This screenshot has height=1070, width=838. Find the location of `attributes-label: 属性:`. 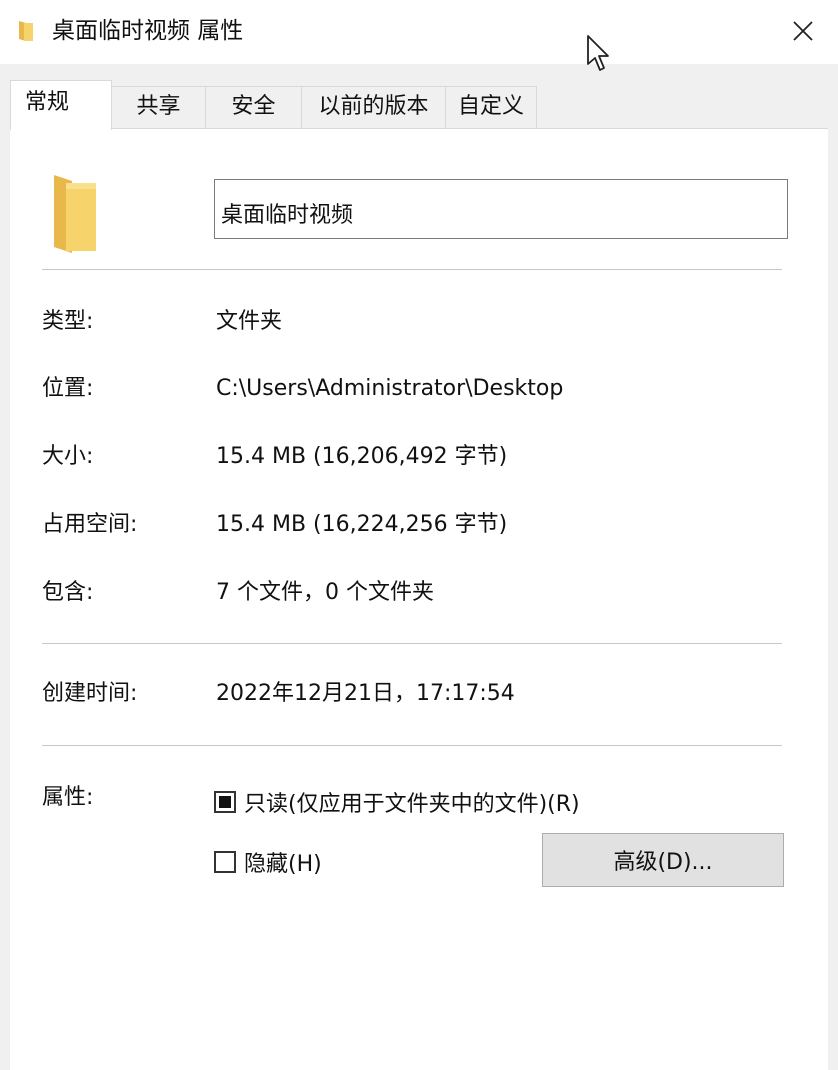

attributes-label: 属性: is located at coordinates (68, 797).